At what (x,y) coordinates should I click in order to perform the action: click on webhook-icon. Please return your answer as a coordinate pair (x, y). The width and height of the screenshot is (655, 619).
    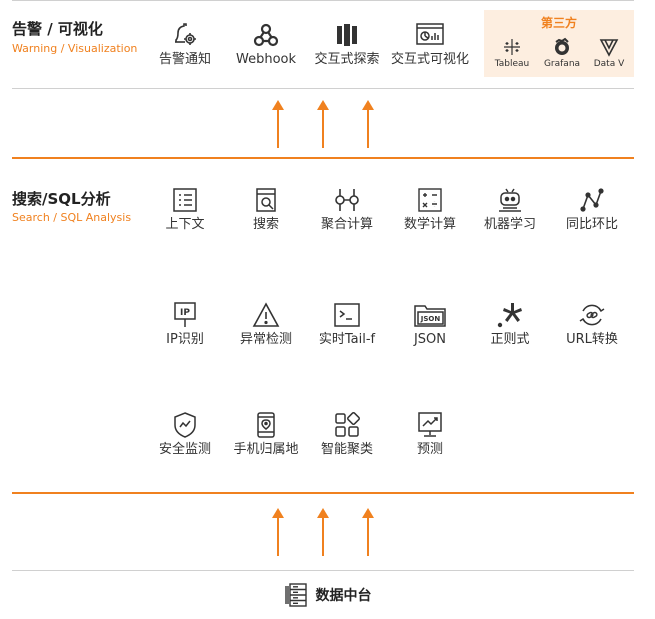
    Looking at the image, I should click on (266, 35).